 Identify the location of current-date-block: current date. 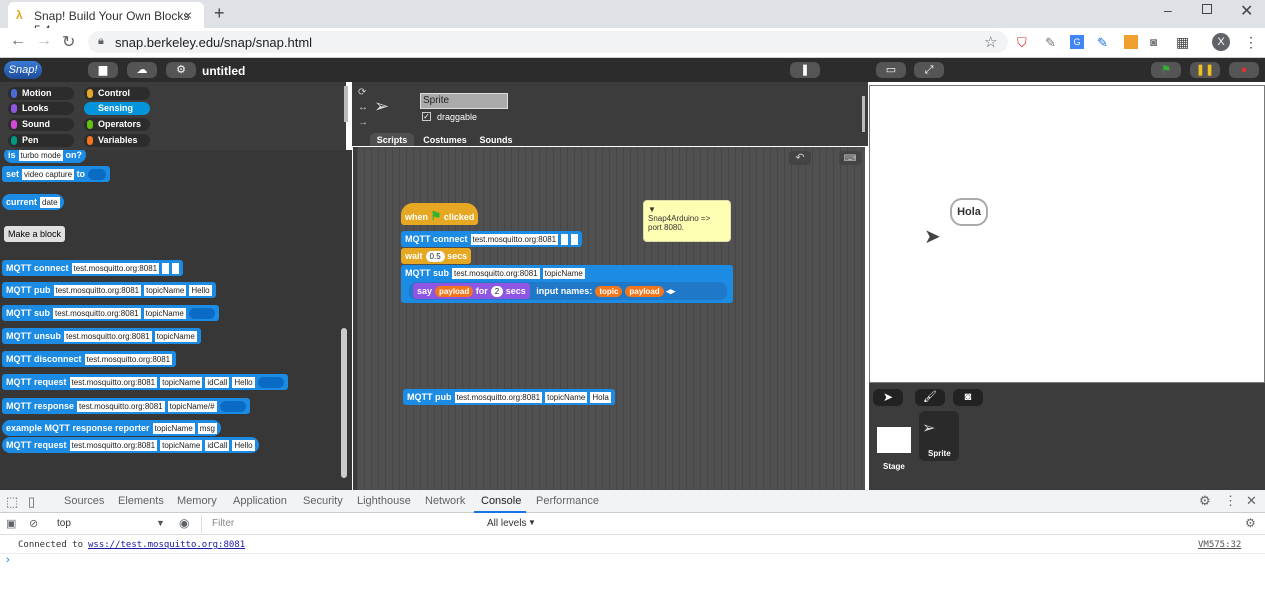
(33, 202).